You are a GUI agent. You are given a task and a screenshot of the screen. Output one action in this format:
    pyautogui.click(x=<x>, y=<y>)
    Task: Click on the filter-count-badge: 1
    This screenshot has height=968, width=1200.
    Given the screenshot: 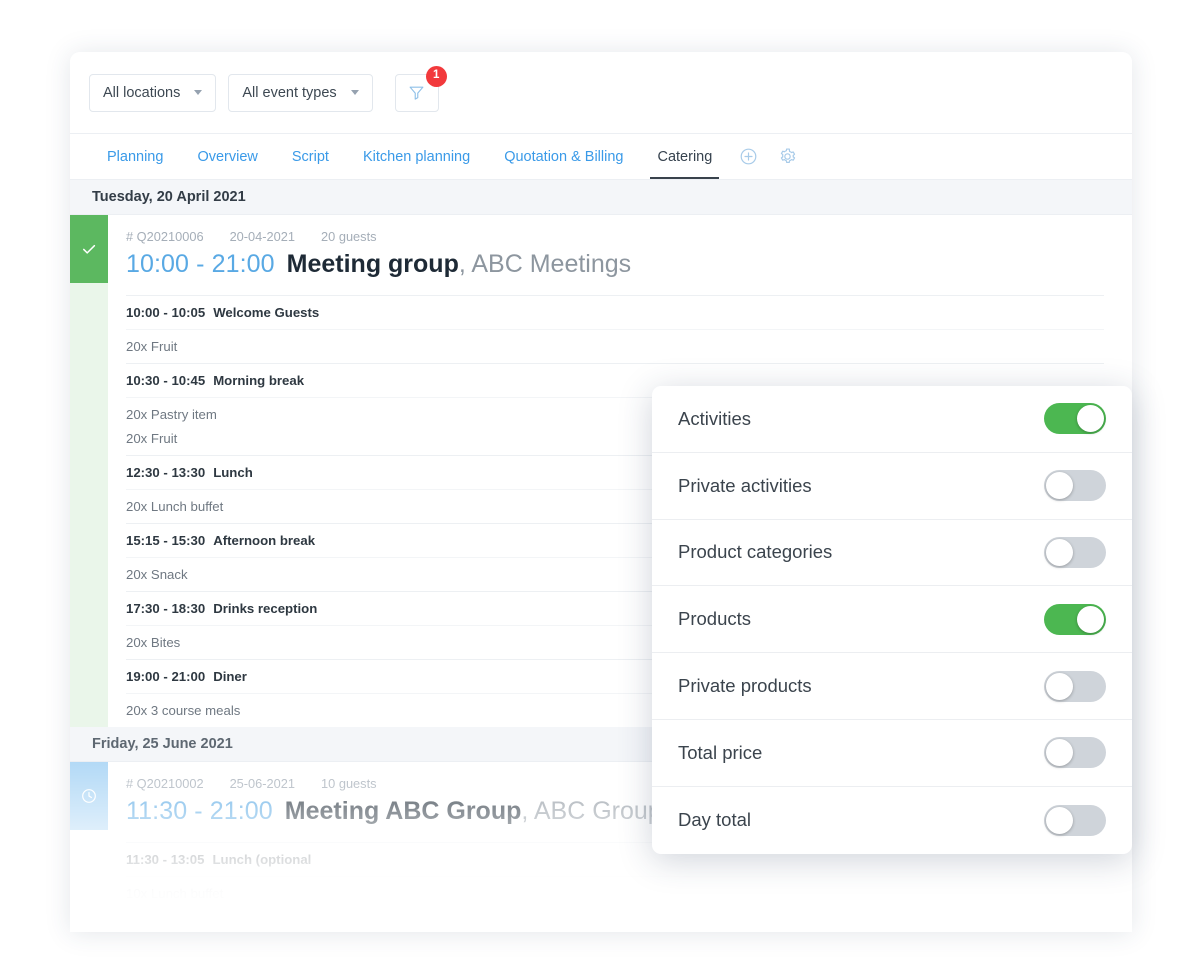 What is the action you would take?
    pyautogui.click(x=436, y=76)
    